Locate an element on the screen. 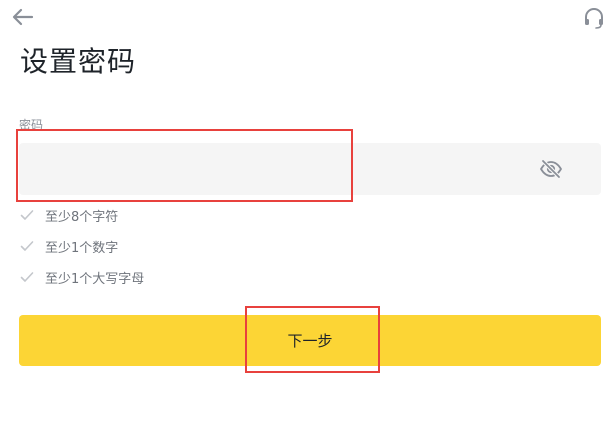  requirement-uppercase: 至少1个大写字母 is located at coordinates (82, 277).